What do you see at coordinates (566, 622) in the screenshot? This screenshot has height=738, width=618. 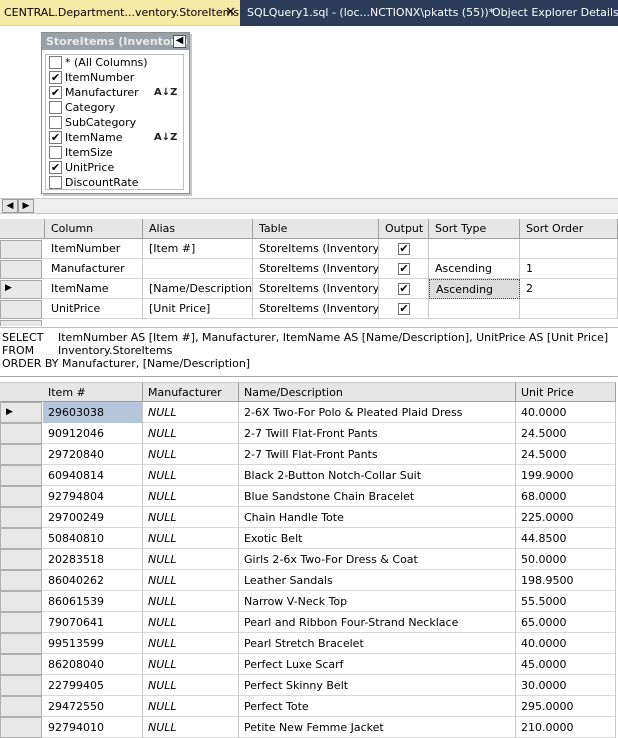 I see `result-unit-price-cell: 65.0000` at bounding box center [566, 622].